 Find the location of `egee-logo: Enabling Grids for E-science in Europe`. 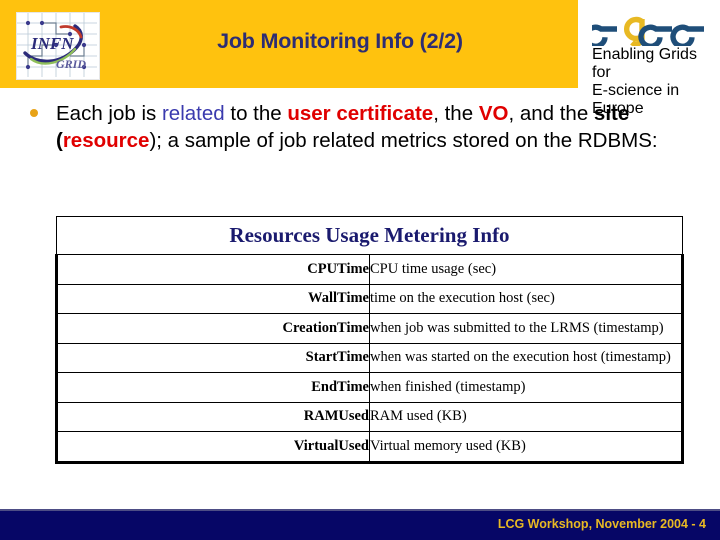

egee-logo: Enabling Grids for E-science in Europe is located at coordinates (652, 64).